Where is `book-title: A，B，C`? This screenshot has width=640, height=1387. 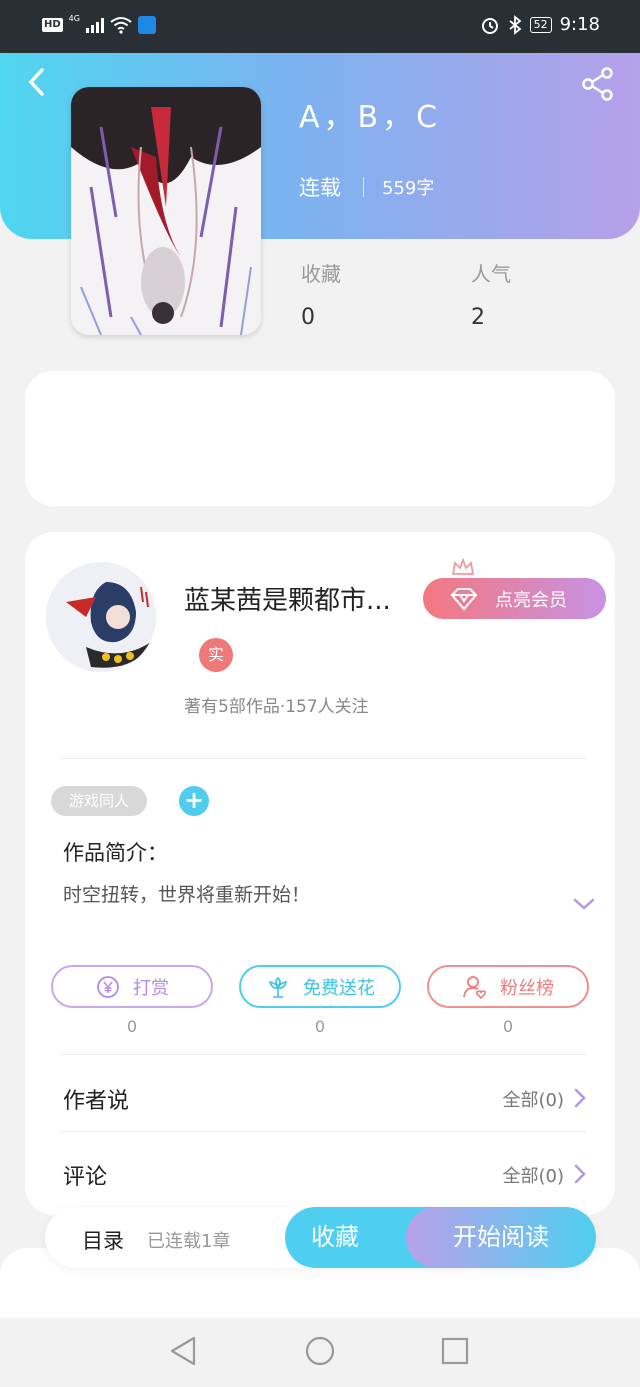 book-title: A，B，C is located at coordinates (370, 117).